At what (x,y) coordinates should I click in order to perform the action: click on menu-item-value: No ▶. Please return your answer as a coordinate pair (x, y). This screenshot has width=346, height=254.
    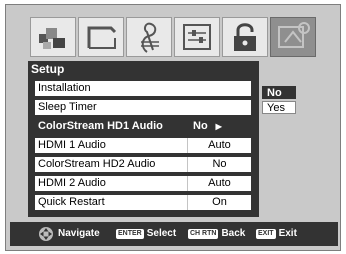
    Looking at the image, I should click on (214, 126).